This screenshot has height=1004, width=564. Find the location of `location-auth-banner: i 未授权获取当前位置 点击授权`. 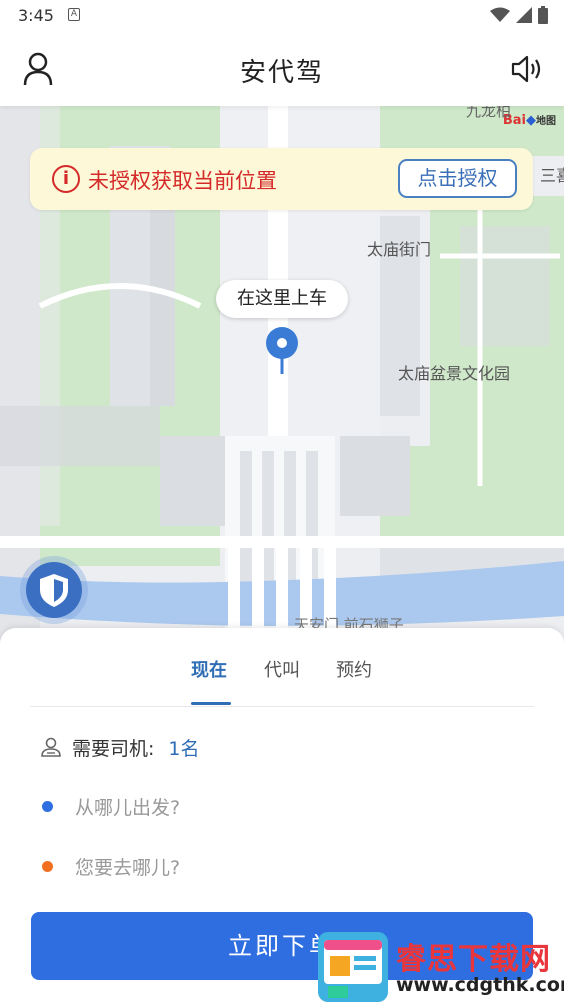

location-auth-banner: i 未授权获取当前位置 点击授权 is located at coordinates (281, 179).